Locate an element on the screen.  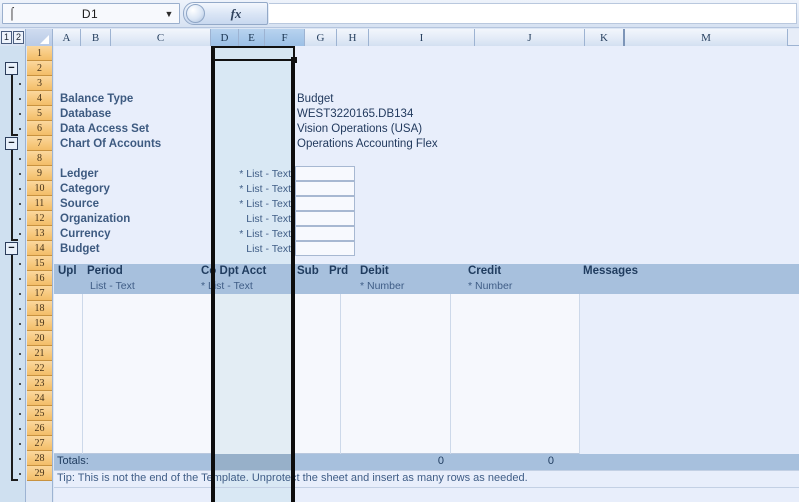
input-ledger is located at coordinates (325, 173).